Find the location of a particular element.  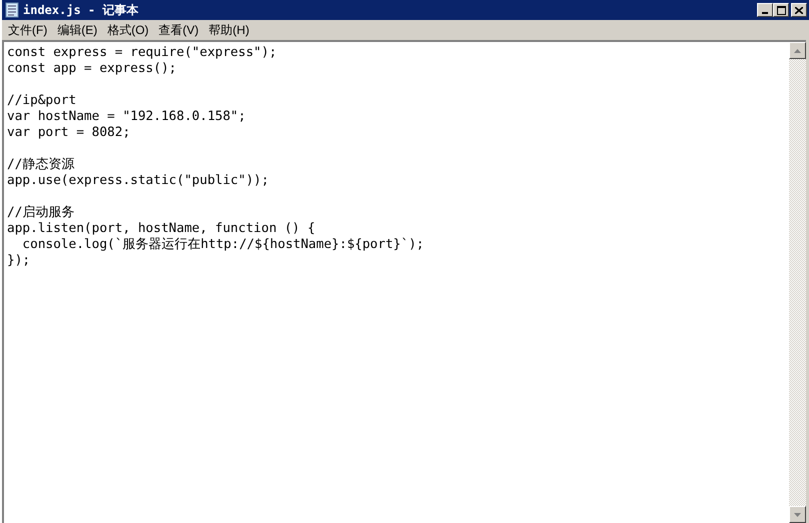

scroll-up-button is located at coordinates (797, 50).